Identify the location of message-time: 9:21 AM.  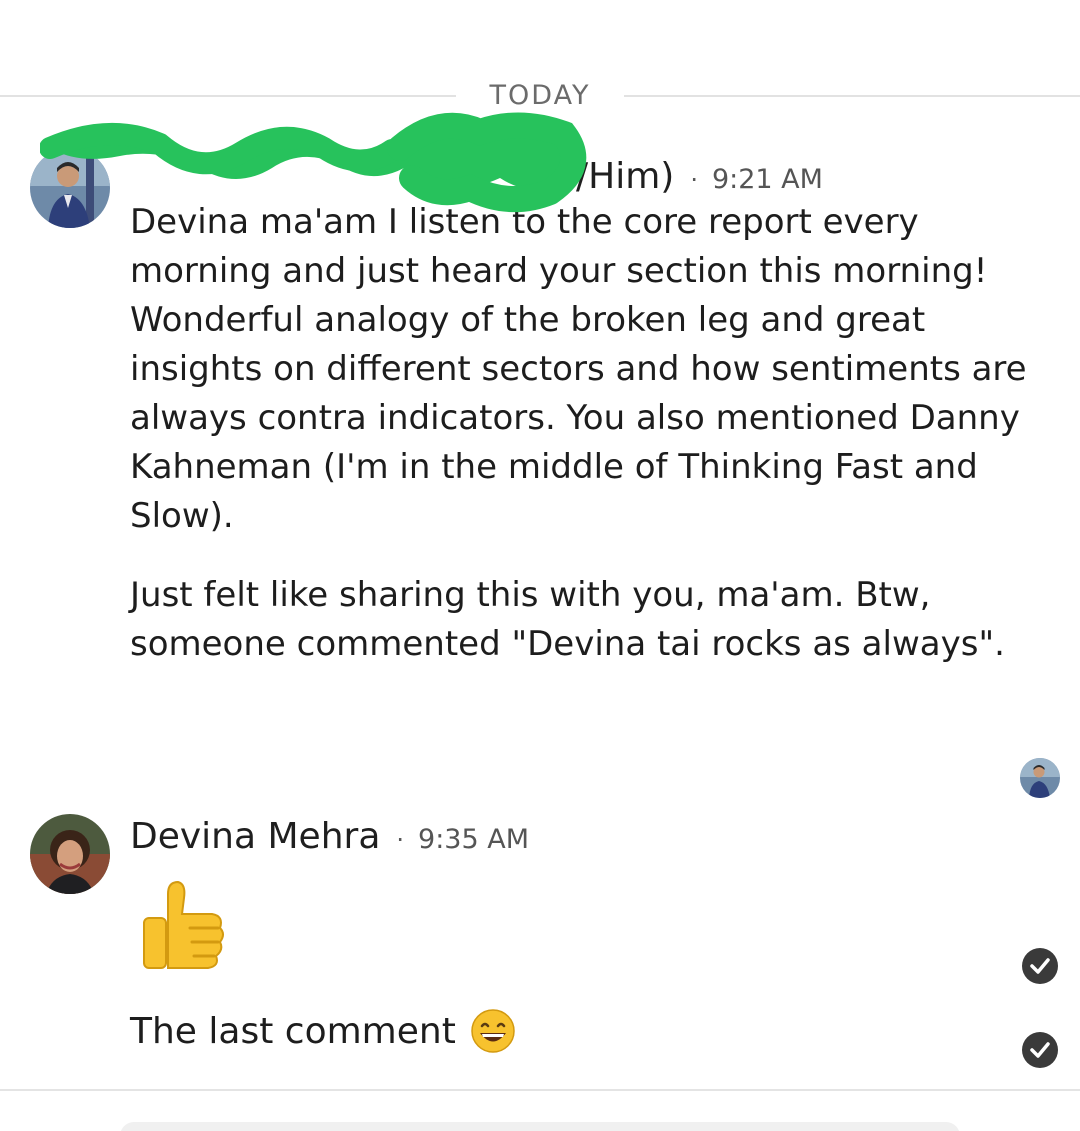
(767, 179).